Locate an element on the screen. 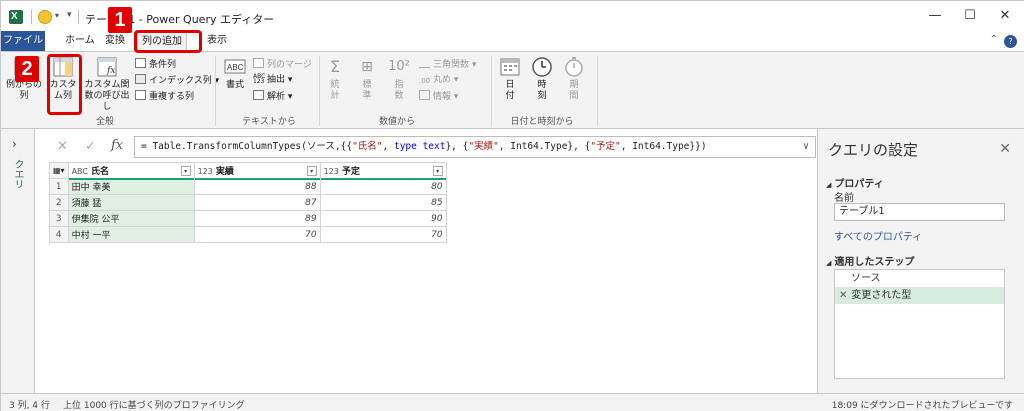 The image size is (1024, 411). cell-actual: 87 is located at coordinates (257, 202).